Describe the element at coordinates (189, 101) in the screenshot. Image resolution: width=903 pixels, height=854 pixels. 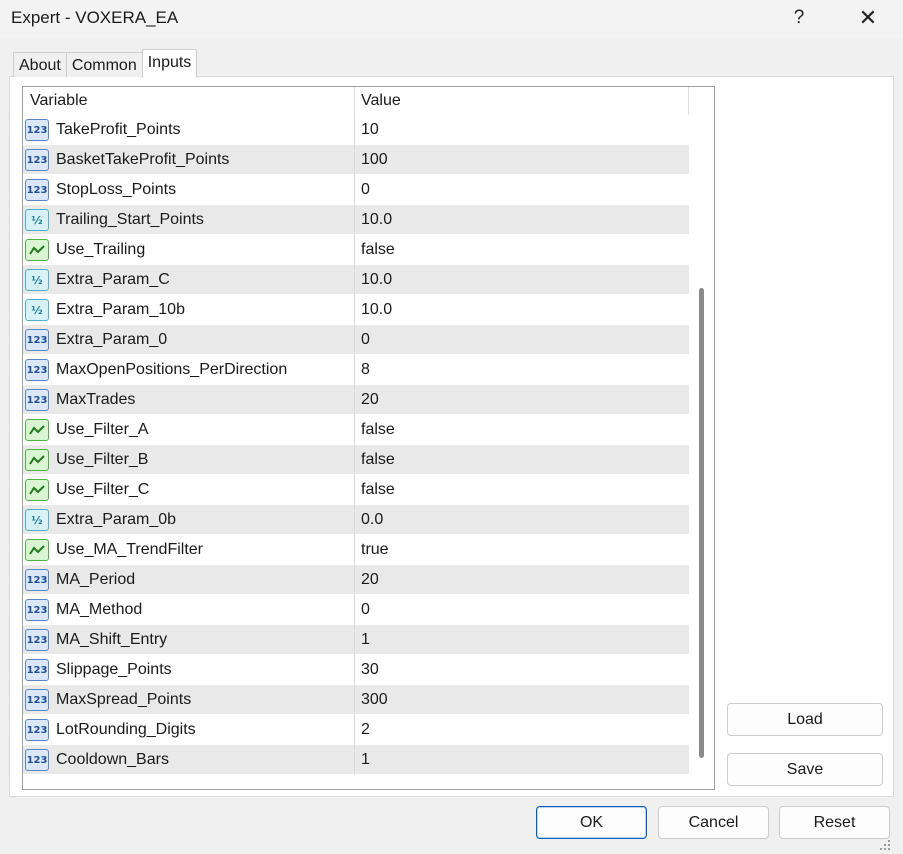
I see `column-header-variable: Variable` at that location.